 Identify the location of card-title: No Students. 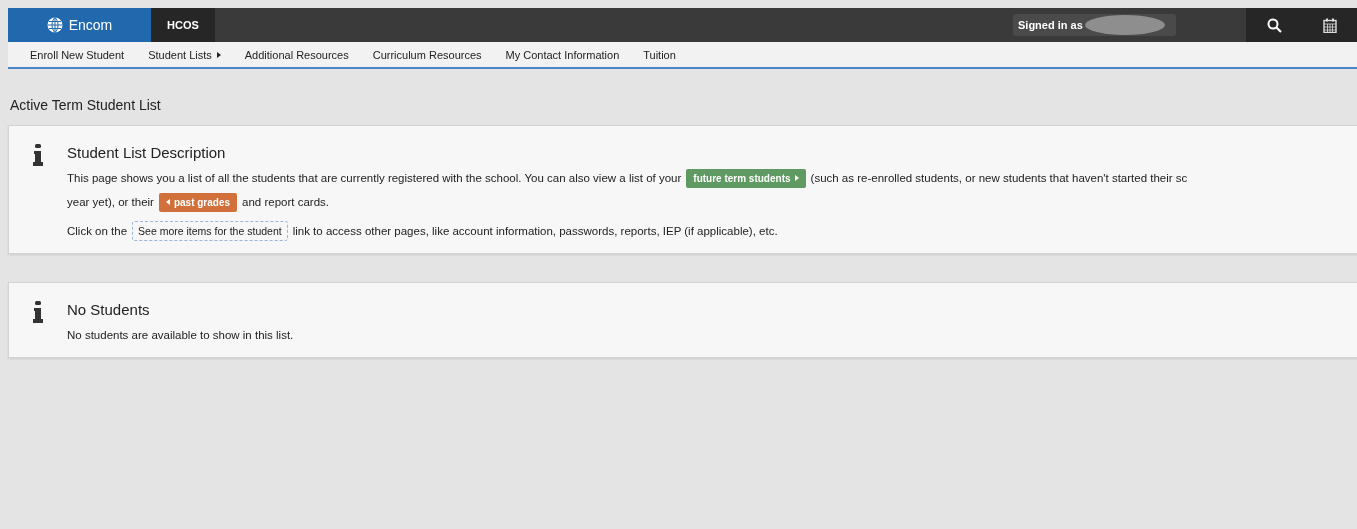
(109, 309).